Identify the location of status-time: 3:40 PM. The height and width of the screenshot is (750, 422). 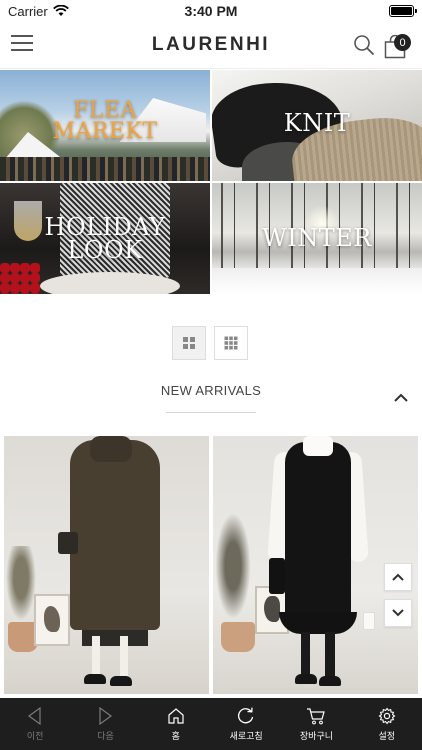
(211, 11).